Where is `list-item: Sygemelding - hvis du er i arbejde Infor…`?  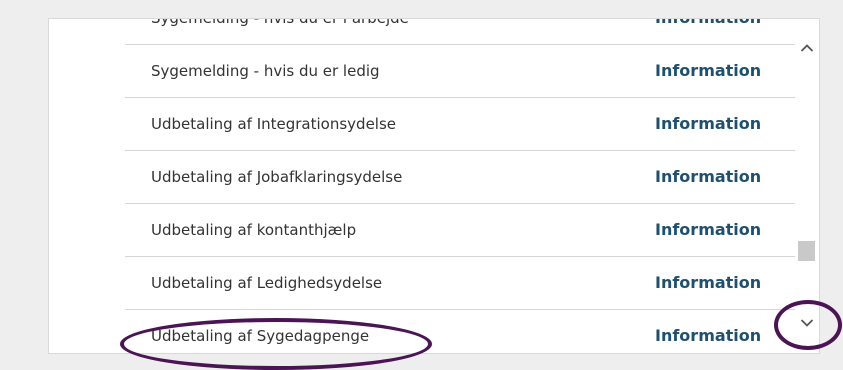 list-item: Sygemelding - hvis du er i arbejde Infor… is located at coordinates (460, 31).